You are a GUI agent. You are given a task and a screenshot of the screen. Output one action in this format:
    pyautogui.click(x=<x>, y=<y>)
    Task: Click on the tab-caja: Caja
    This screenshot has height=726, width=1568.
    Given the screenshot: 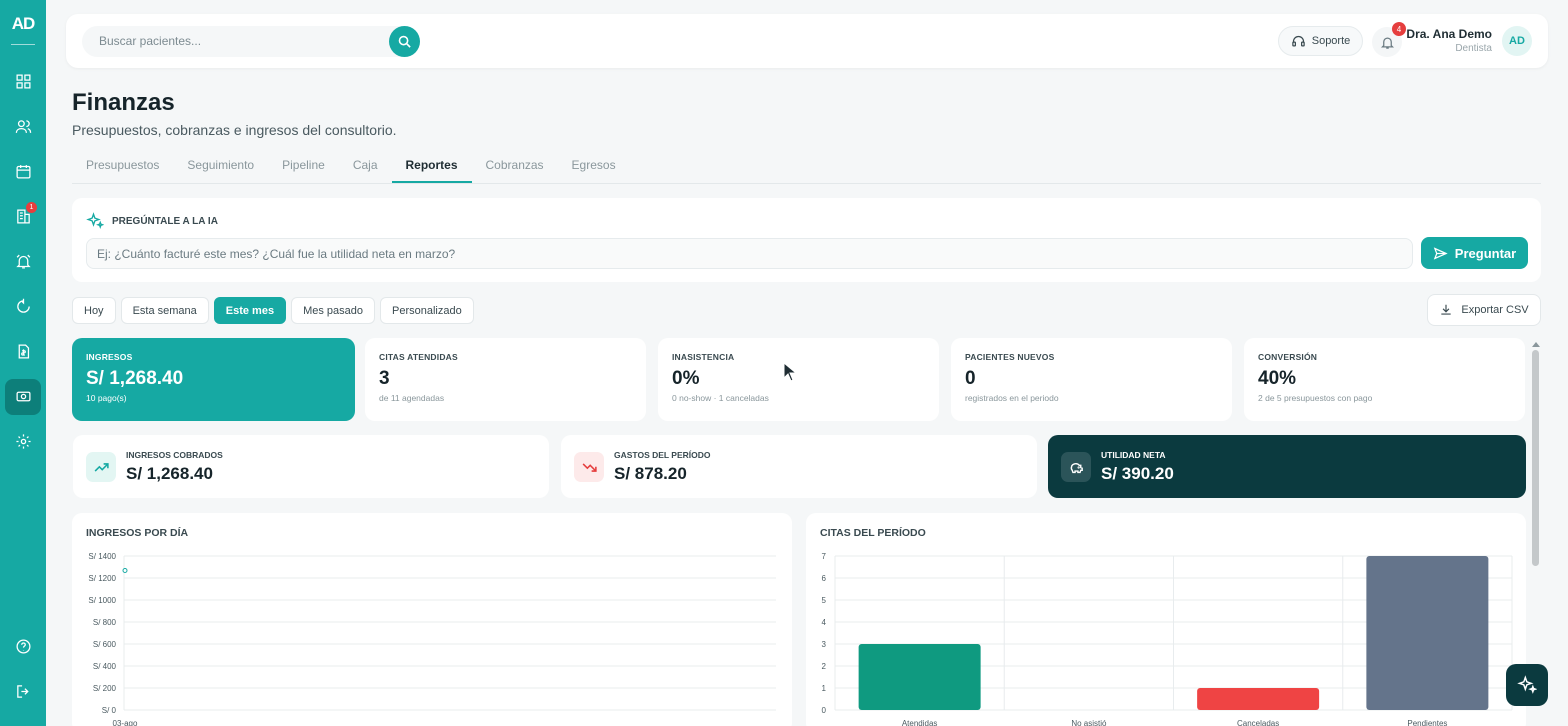 What is the action you would take?
    pyautogui.click(x=365, y=166)
    